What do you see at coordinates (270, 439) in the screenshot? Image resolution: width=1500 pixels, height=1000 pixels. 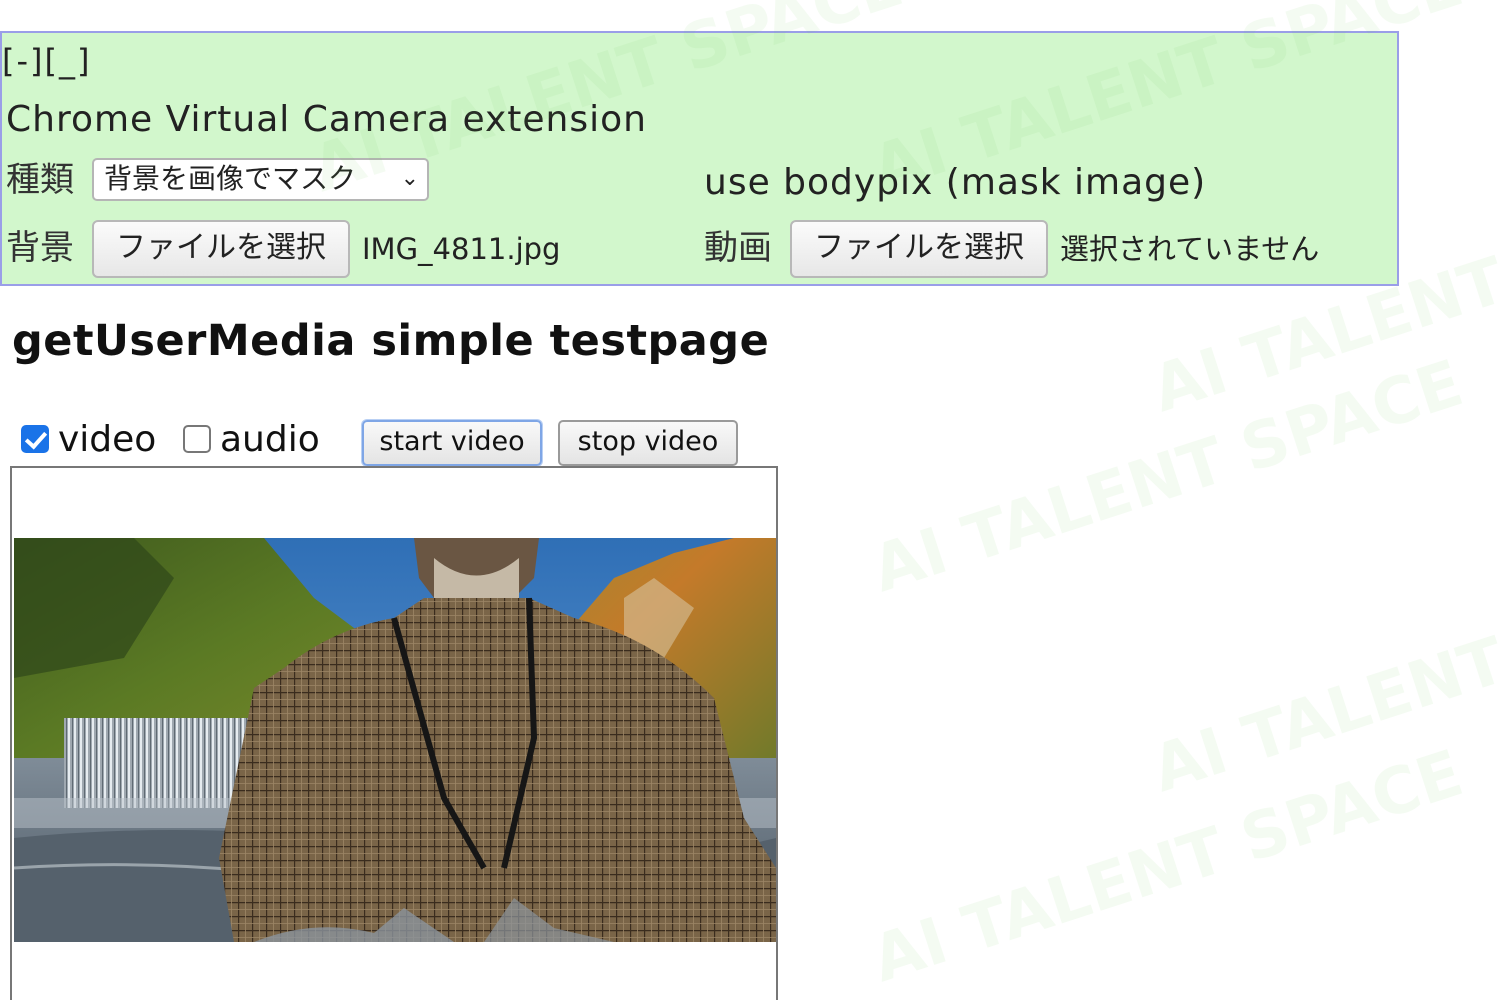 I see `audio-checkbox-label: audio` at bounding box center [270, 439].